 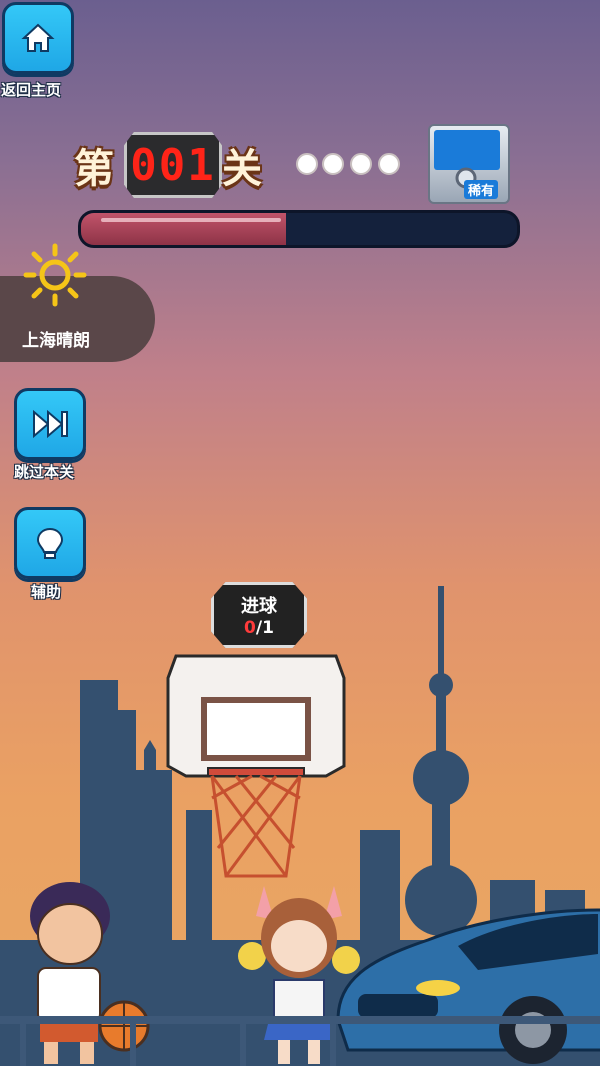 I want to click on lightbulb-icon, so click(x=50, y=543).